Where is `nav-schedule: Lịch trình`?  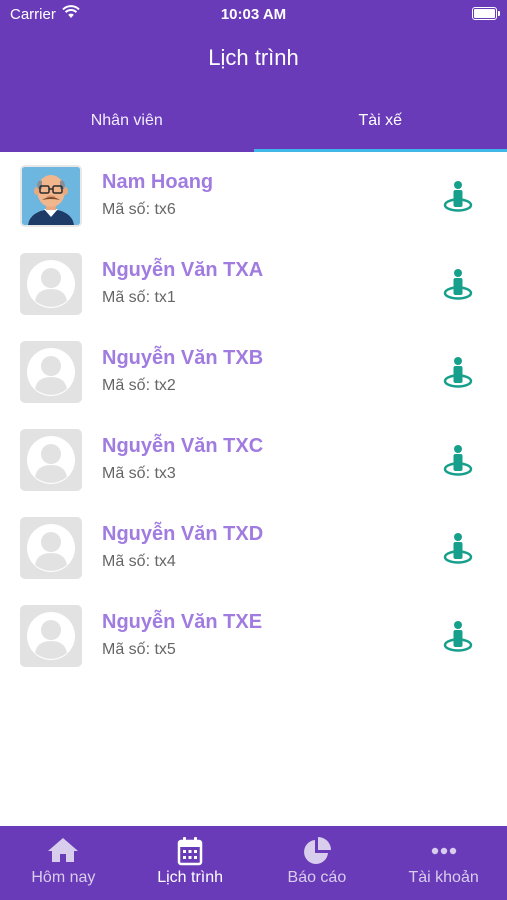
nav-schedule: Lịch trình is located at coordinates (190, 863).